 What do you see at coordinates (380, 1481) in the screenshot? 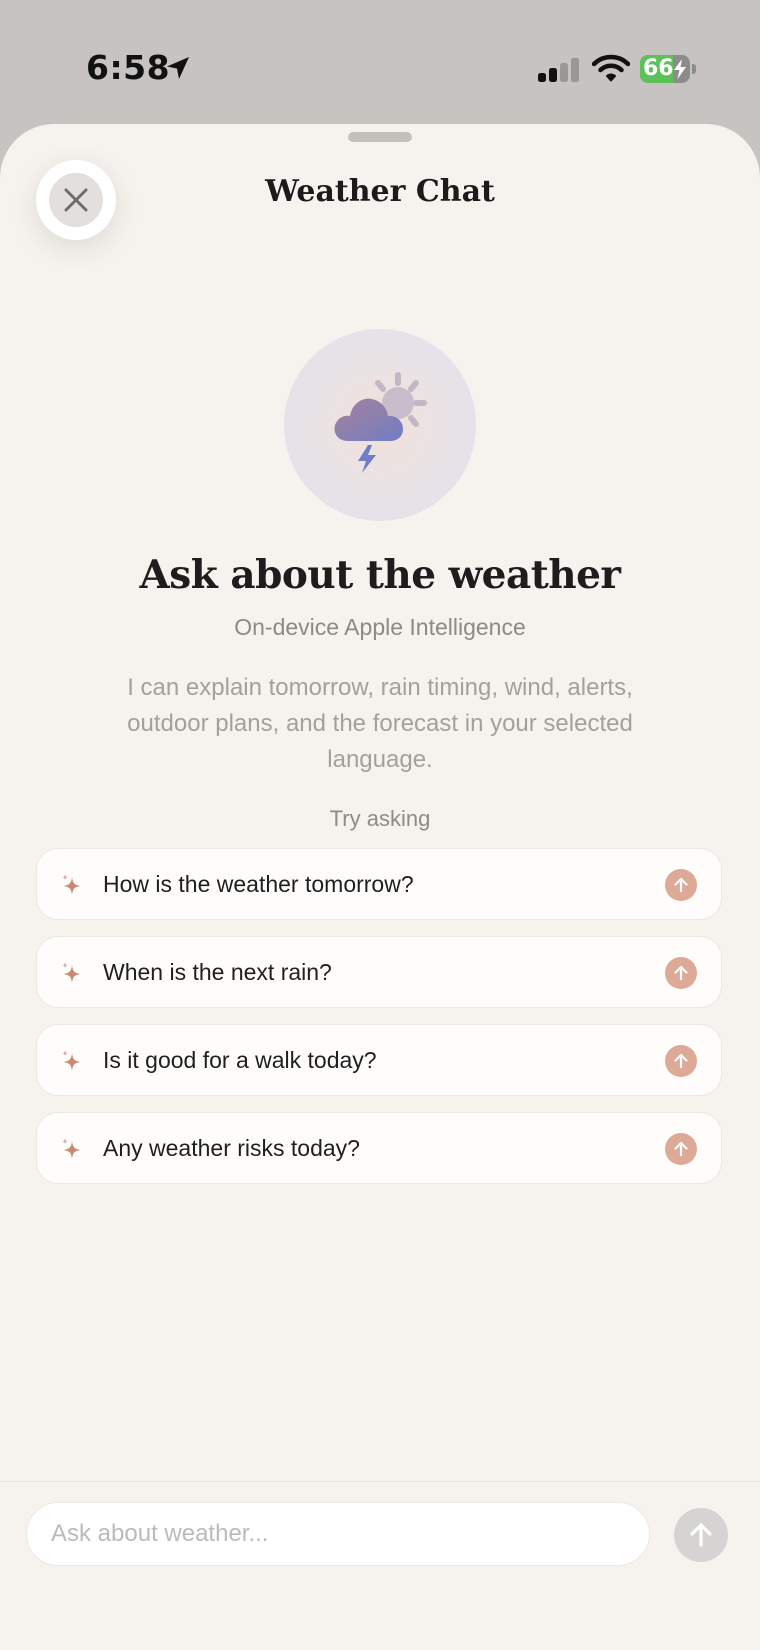
I see `composer-divider` at bounding box center [380, 1481].